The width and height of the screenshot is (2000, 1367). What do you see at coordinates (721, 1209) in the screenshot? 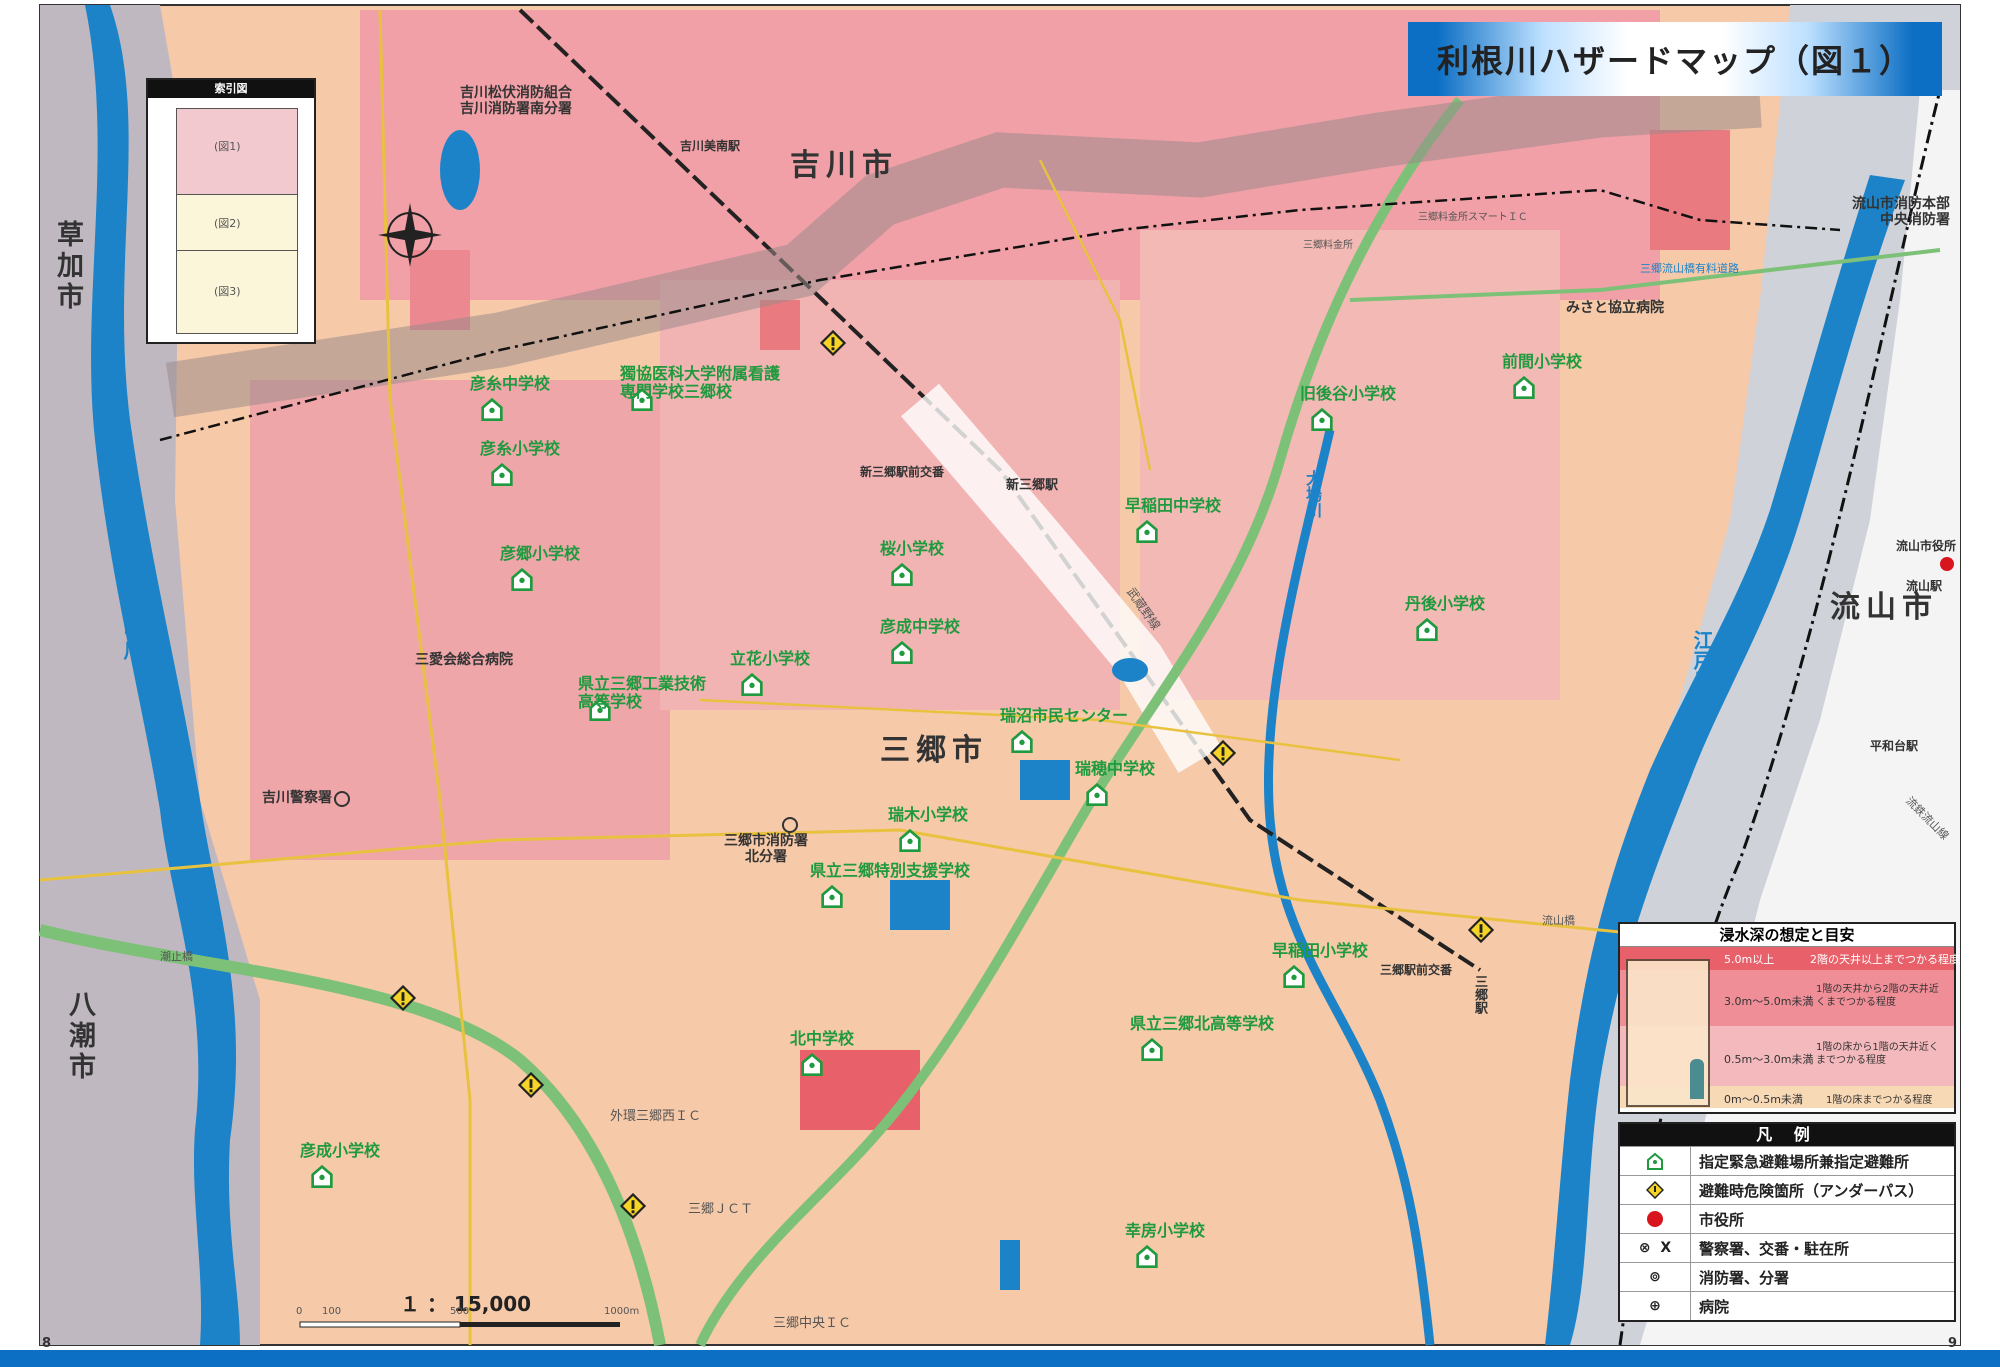
I see `road-label-misato-jct: 三郷ＪＣＴ` at bounding box center [721, 1209].